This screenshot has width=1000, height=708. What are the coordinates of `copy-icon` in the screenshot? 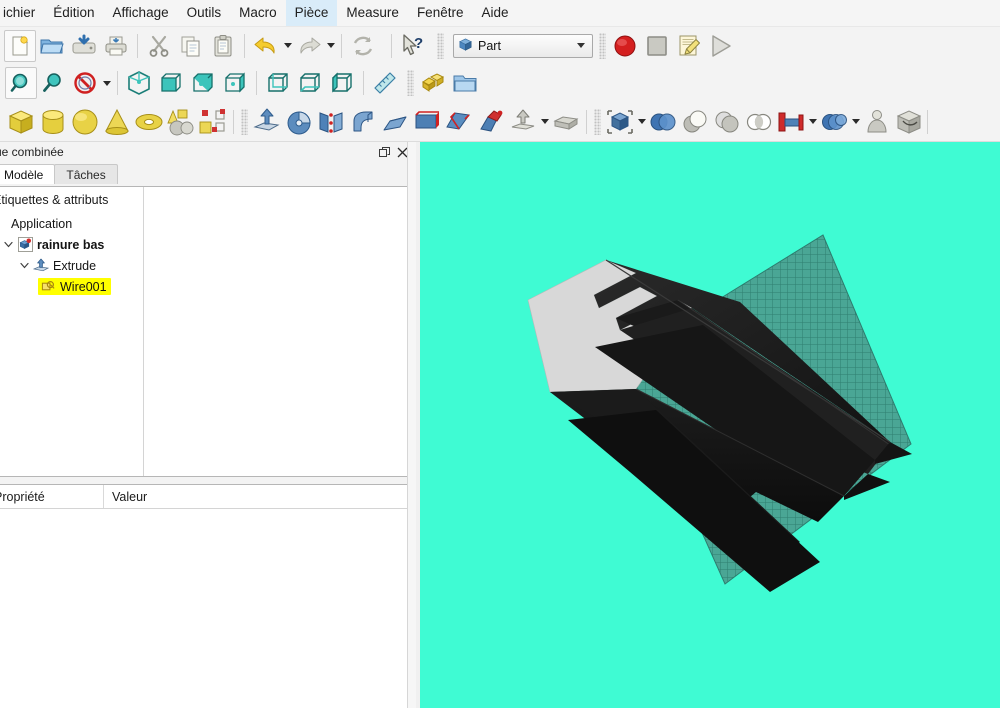 It's located at (191, 46).